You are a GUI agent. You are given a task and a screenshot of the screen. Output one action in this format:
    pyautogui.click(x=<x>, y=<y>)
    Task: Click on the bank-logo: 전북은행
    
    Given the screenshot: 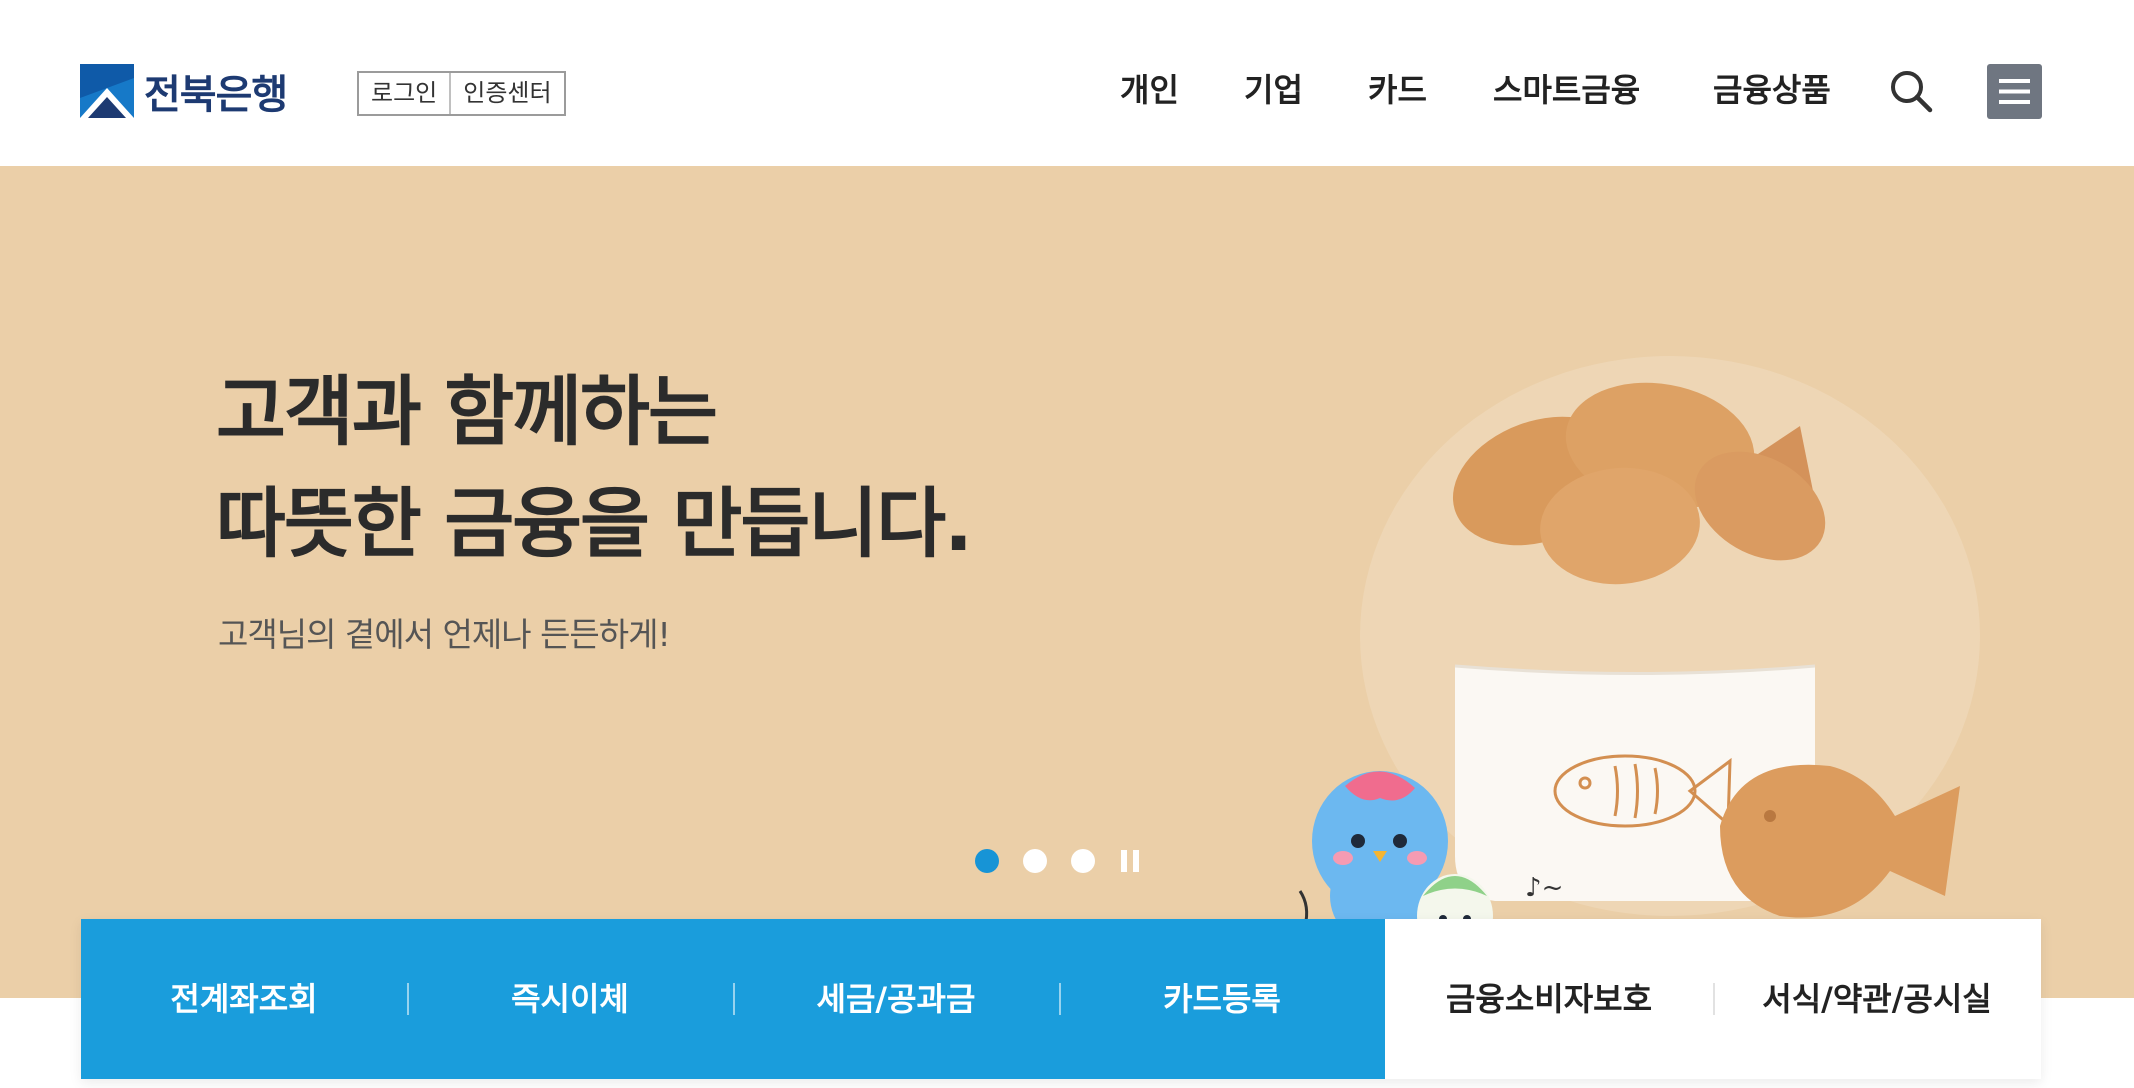 What is the action you would take?
    pyautogui.click(x=184, y=91)
    